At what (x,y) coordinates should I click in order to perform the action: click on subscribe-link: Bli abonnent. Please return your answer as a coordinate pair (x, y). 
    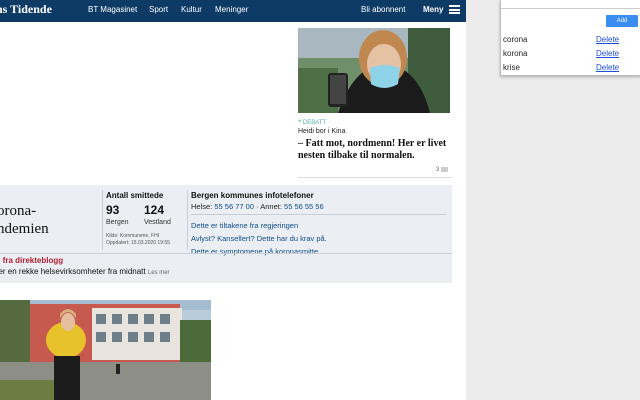
    Looking at the image, I should click on (383, 9).